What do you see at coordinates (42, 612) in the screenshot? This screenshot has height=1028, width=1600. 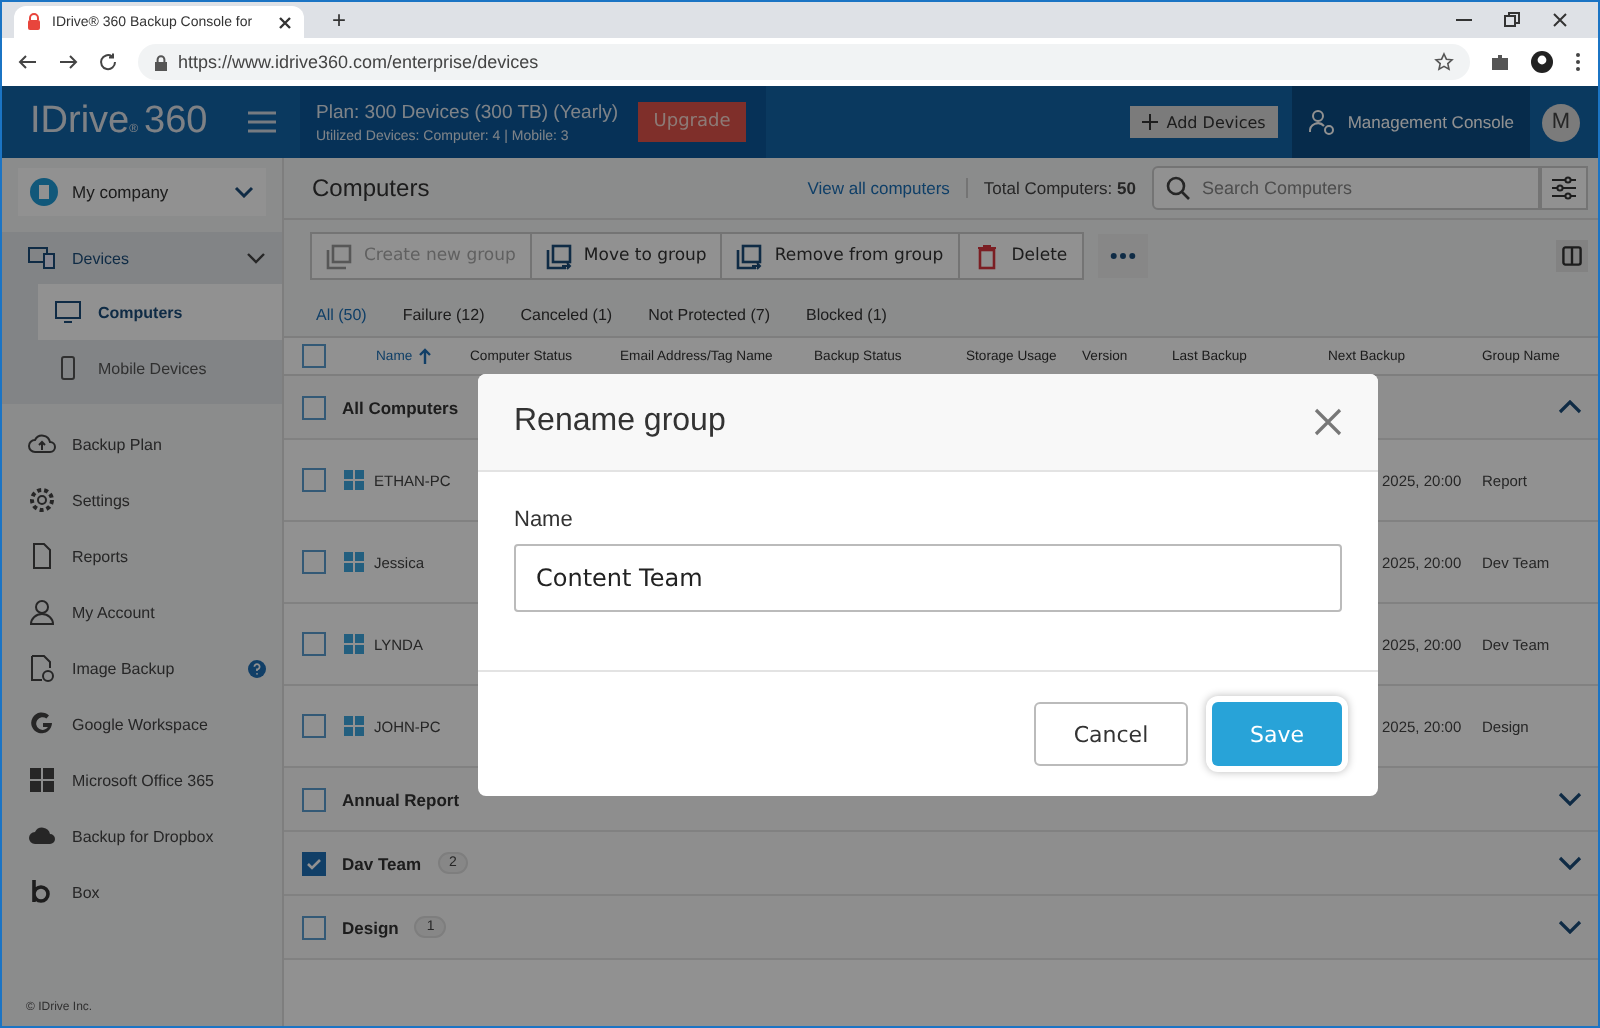 I see `user-icon` at bounding box center [42, 612].